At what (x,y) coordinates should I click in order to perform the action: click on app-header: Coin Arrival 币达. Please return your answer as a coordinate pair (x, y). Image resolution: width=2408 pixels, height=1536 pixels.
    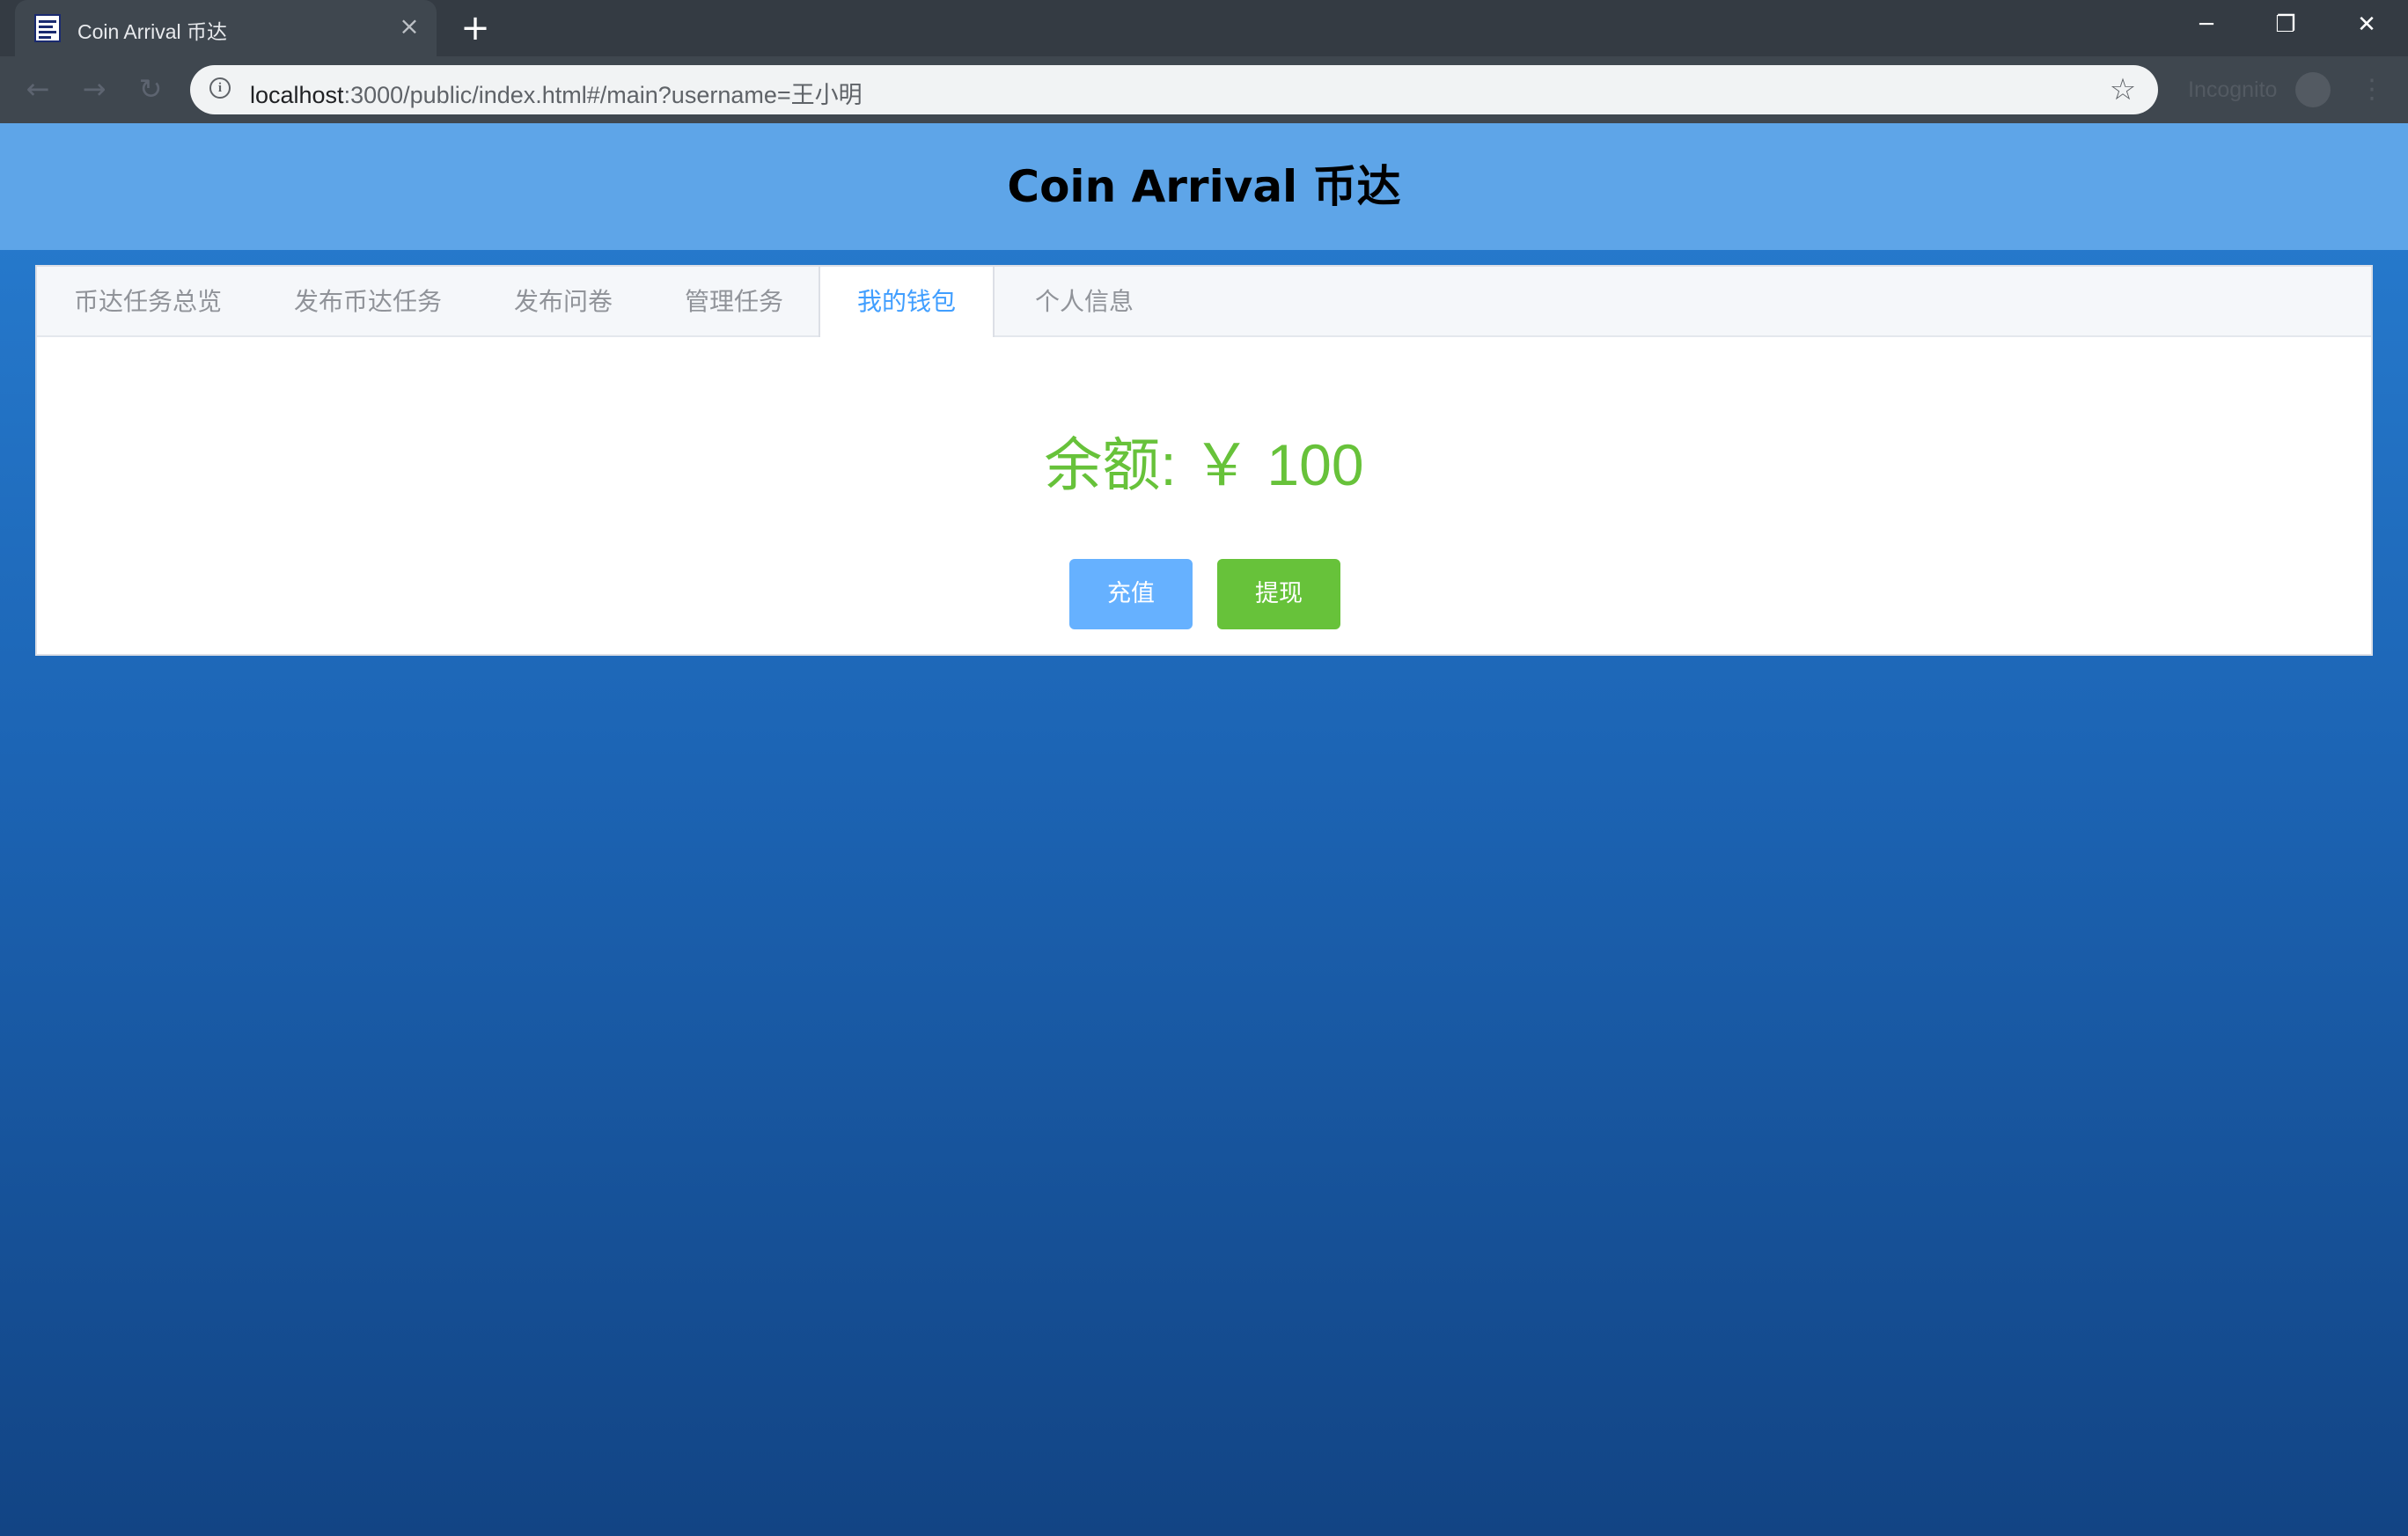
    Looking at the image, I should click on (1204, 186).